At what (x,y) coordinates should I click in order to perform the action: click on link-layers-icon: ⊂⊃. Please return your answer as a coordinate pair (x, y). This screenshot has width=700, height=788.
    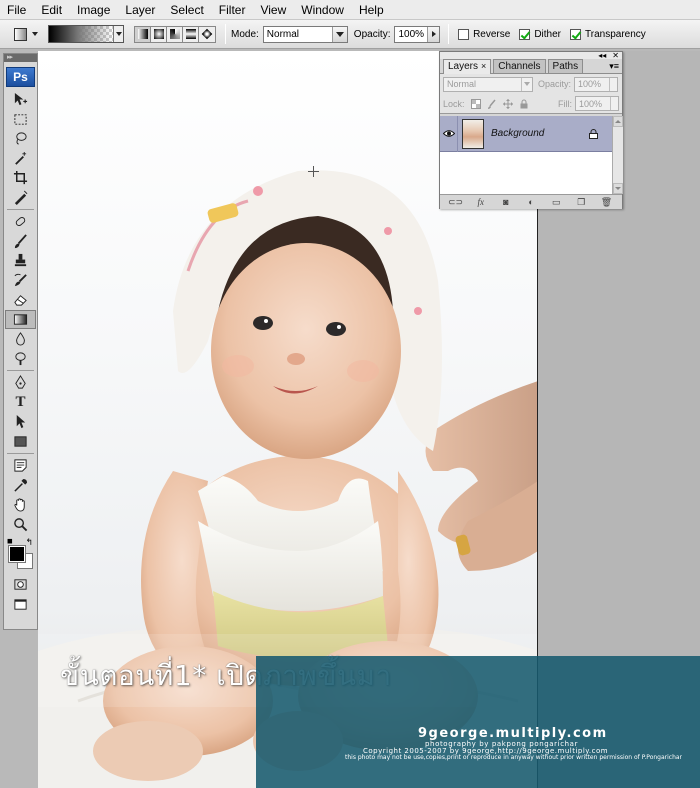
    Looking at the image, I should click on (455, 202).